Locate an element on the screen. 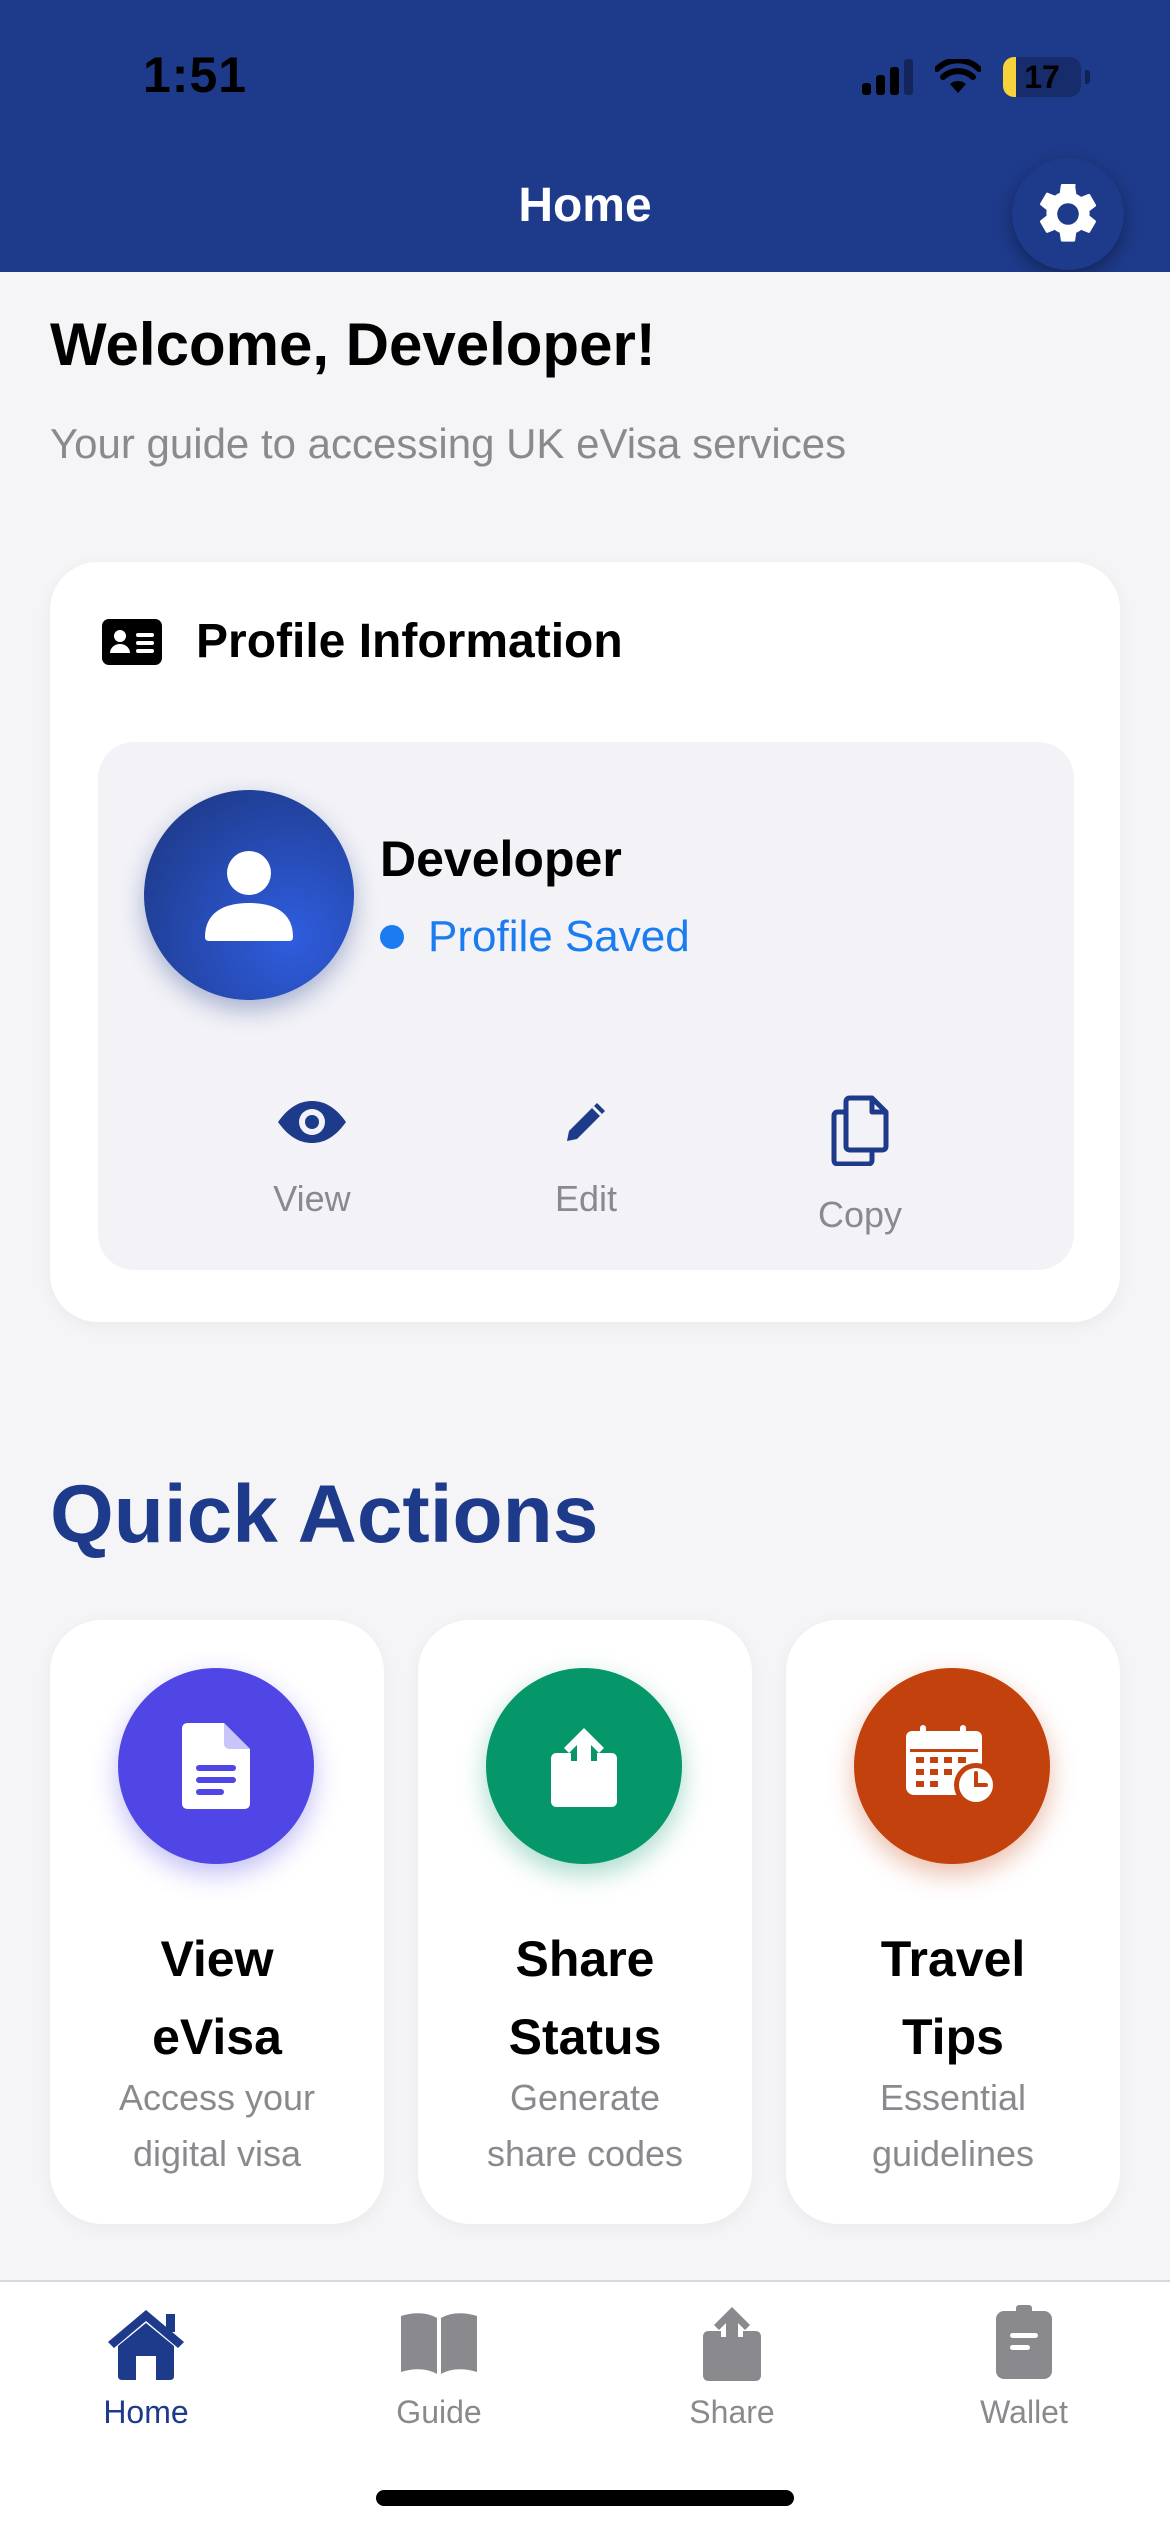  profile-status: Profile Saved is located at coordinates (535, 937).